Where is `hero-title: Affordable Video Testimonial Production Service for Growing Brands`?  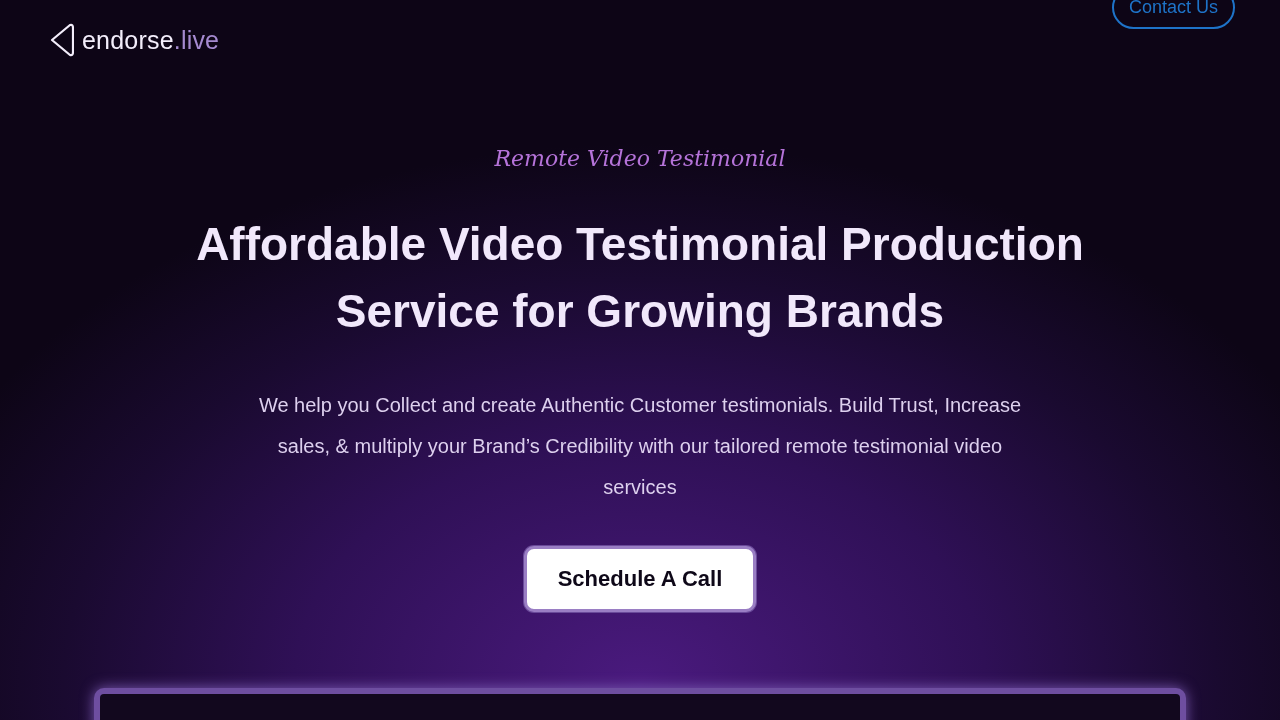 hero-title: Affordable Video Testimonial Production Service for Growing Brands is located at coordinates (640, 278).